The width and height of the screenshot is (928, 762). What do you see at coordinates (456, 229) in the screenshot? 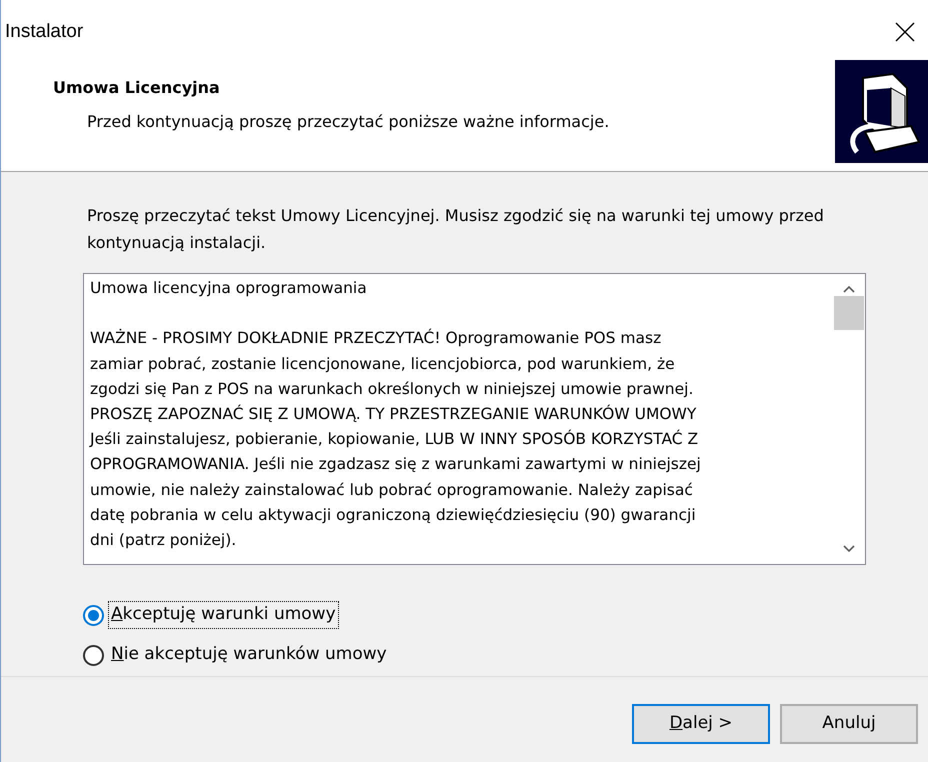
I see `instruction-text: Proszę przeczytać tekst Umowy Licencyjnej. Musisz zgodzić się na warunki tej umowy przed kontynuacją instalacji.` at bounding box center [456, 229].